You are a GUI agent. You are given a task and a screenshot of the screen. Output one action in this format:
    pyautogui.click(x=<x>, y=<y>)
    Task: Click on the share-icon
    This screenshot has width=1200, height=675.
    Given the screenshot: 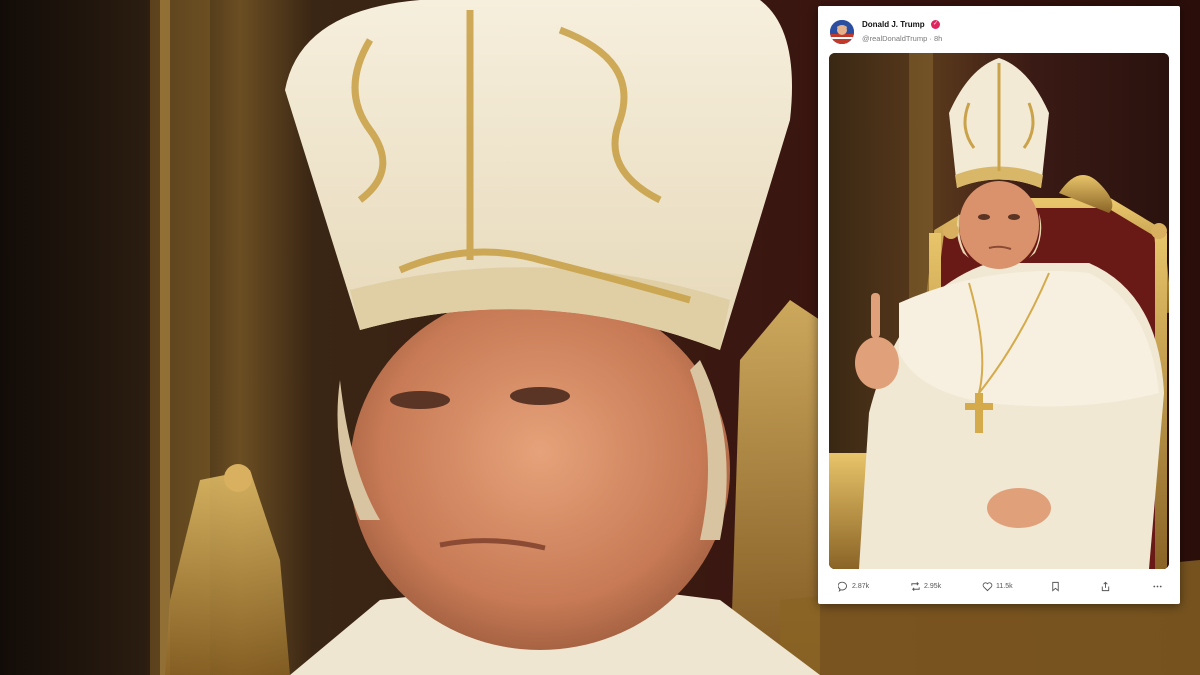 What is the action you would take?
    pyautogui.click(x=1105, y=586)
    